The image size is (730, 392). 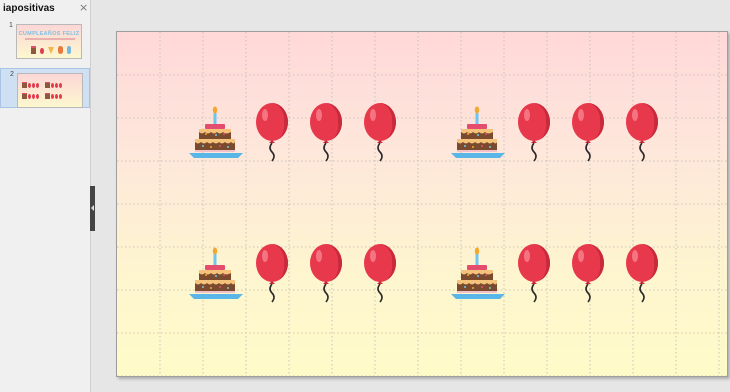 I want to click on slides-panel: iapositivas × 1 CUMPLEAÑOS FELIZ 2, so click(x=45, y=196).